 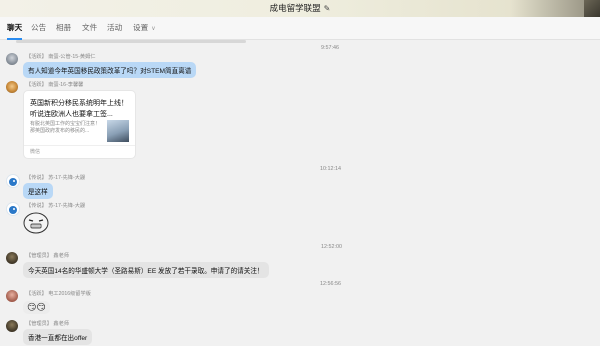 I want to click on tab-label: 活动, so click(x=115, y=27).